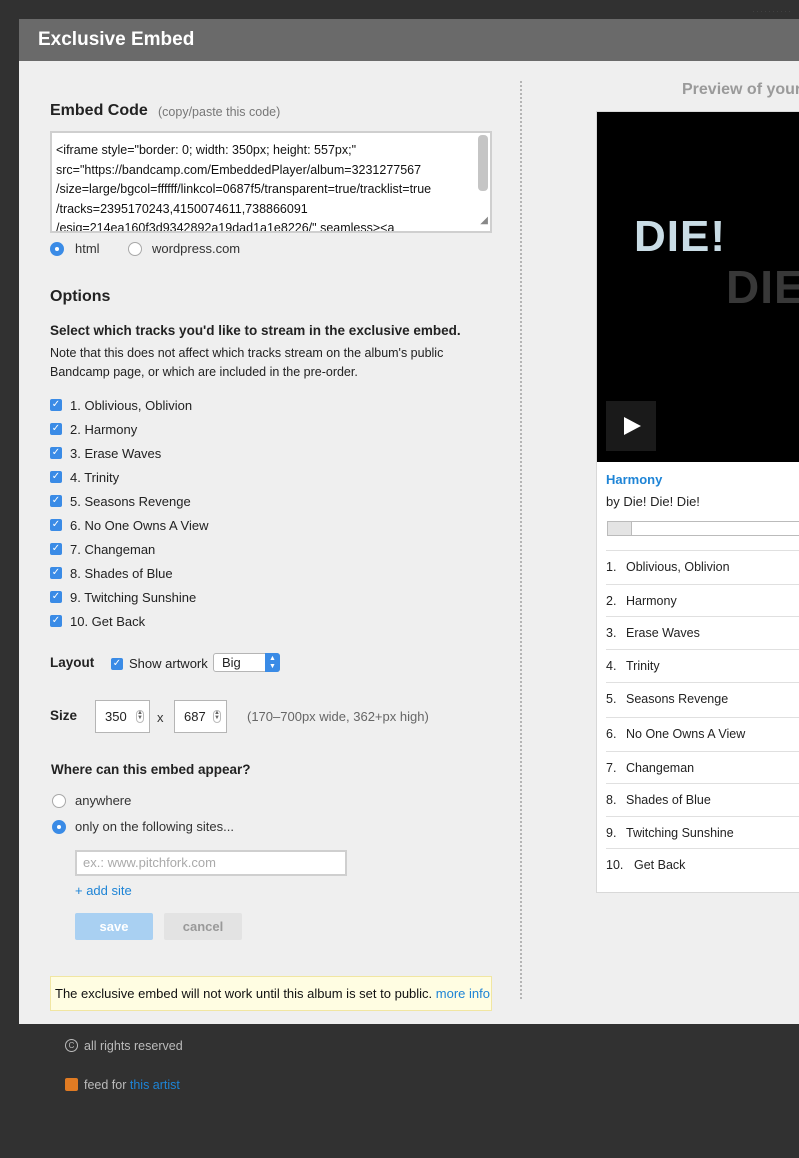 The width and height of the screenshot is (799, 1158). What do you see at coordinates (112, 549) in the screenshot?
I see `track-label: 7. Changeman` at bounding box center [112, 549].